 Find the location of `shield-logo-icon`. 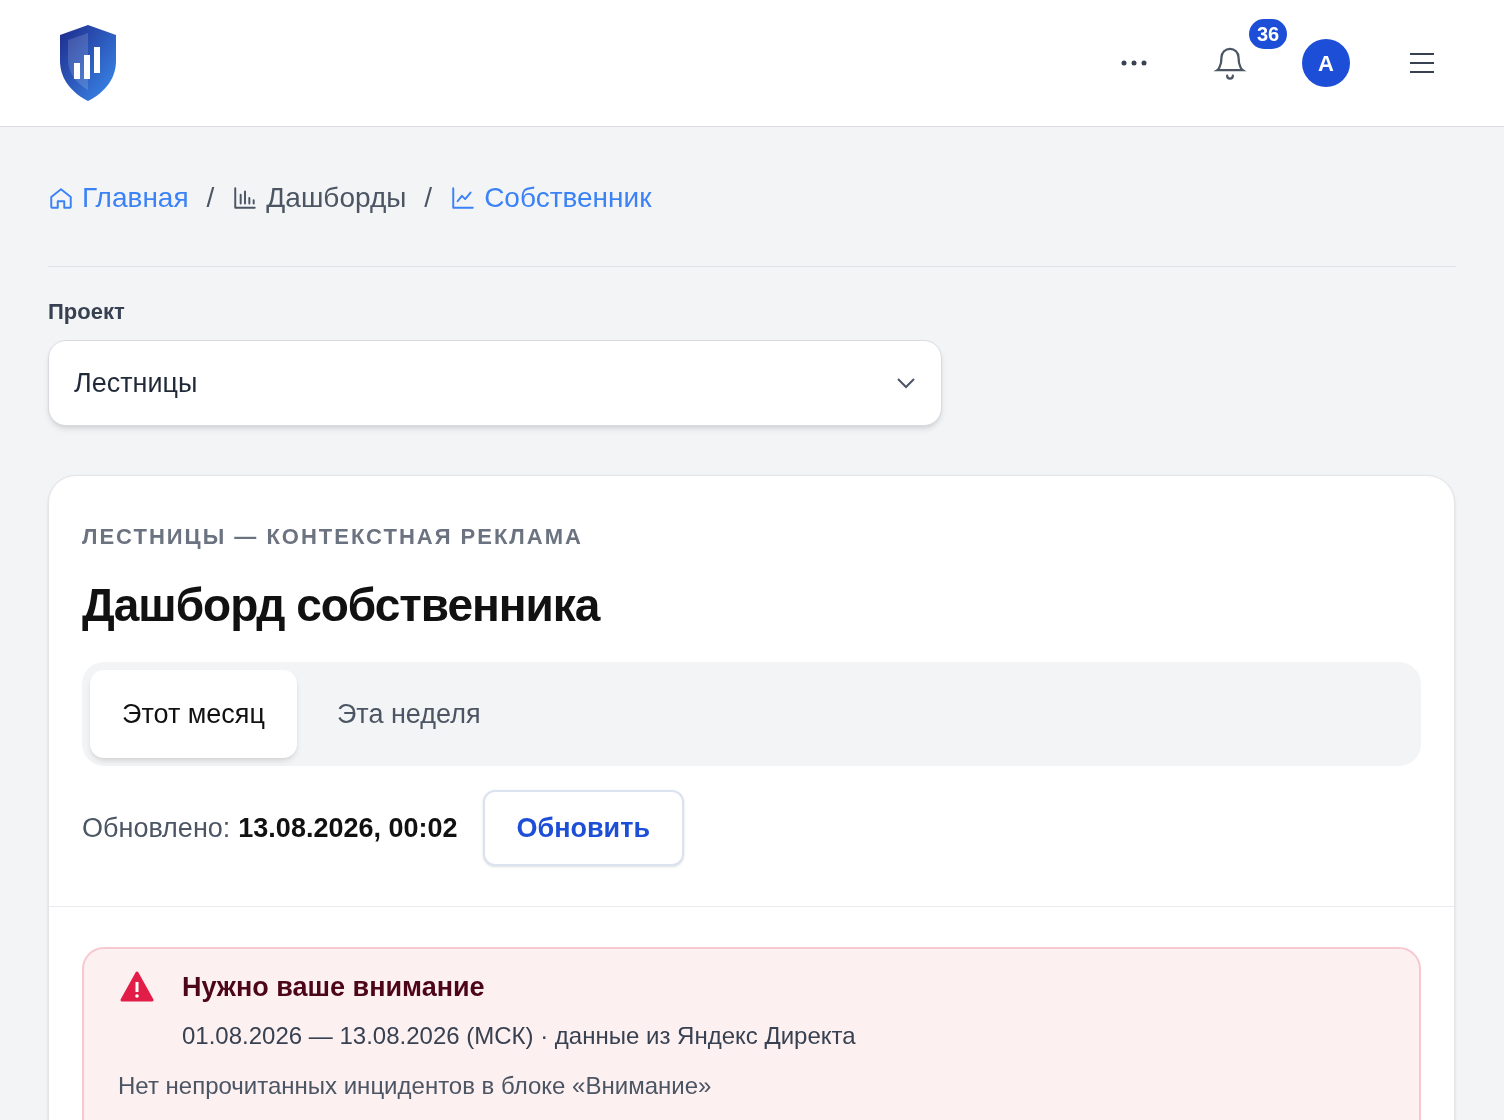

shield-logo-icon is located at coordinates (88, 63).